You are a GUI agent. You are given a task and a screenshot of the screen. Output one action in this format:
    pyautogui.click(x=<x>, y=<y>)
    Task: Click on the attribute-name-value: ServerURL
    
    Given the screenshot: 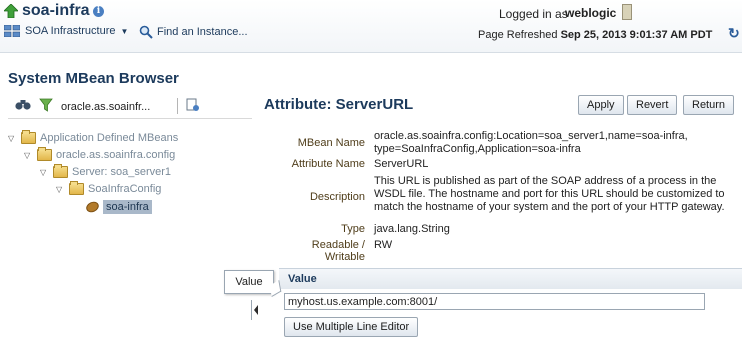 What is the action you would take?
    pyautogui.click(x=401, y=164)
    